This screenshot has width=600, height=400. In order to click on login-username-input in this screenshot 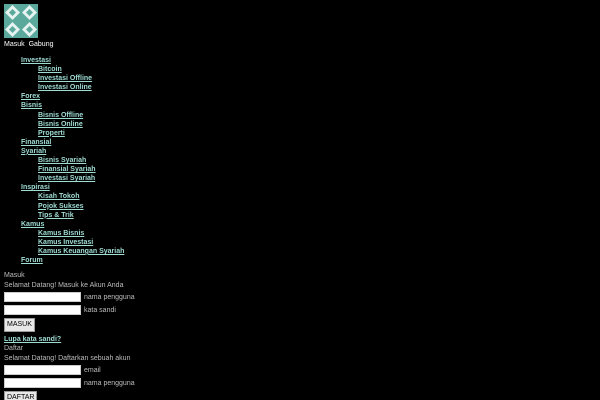, I will do `click(42, 297)`.